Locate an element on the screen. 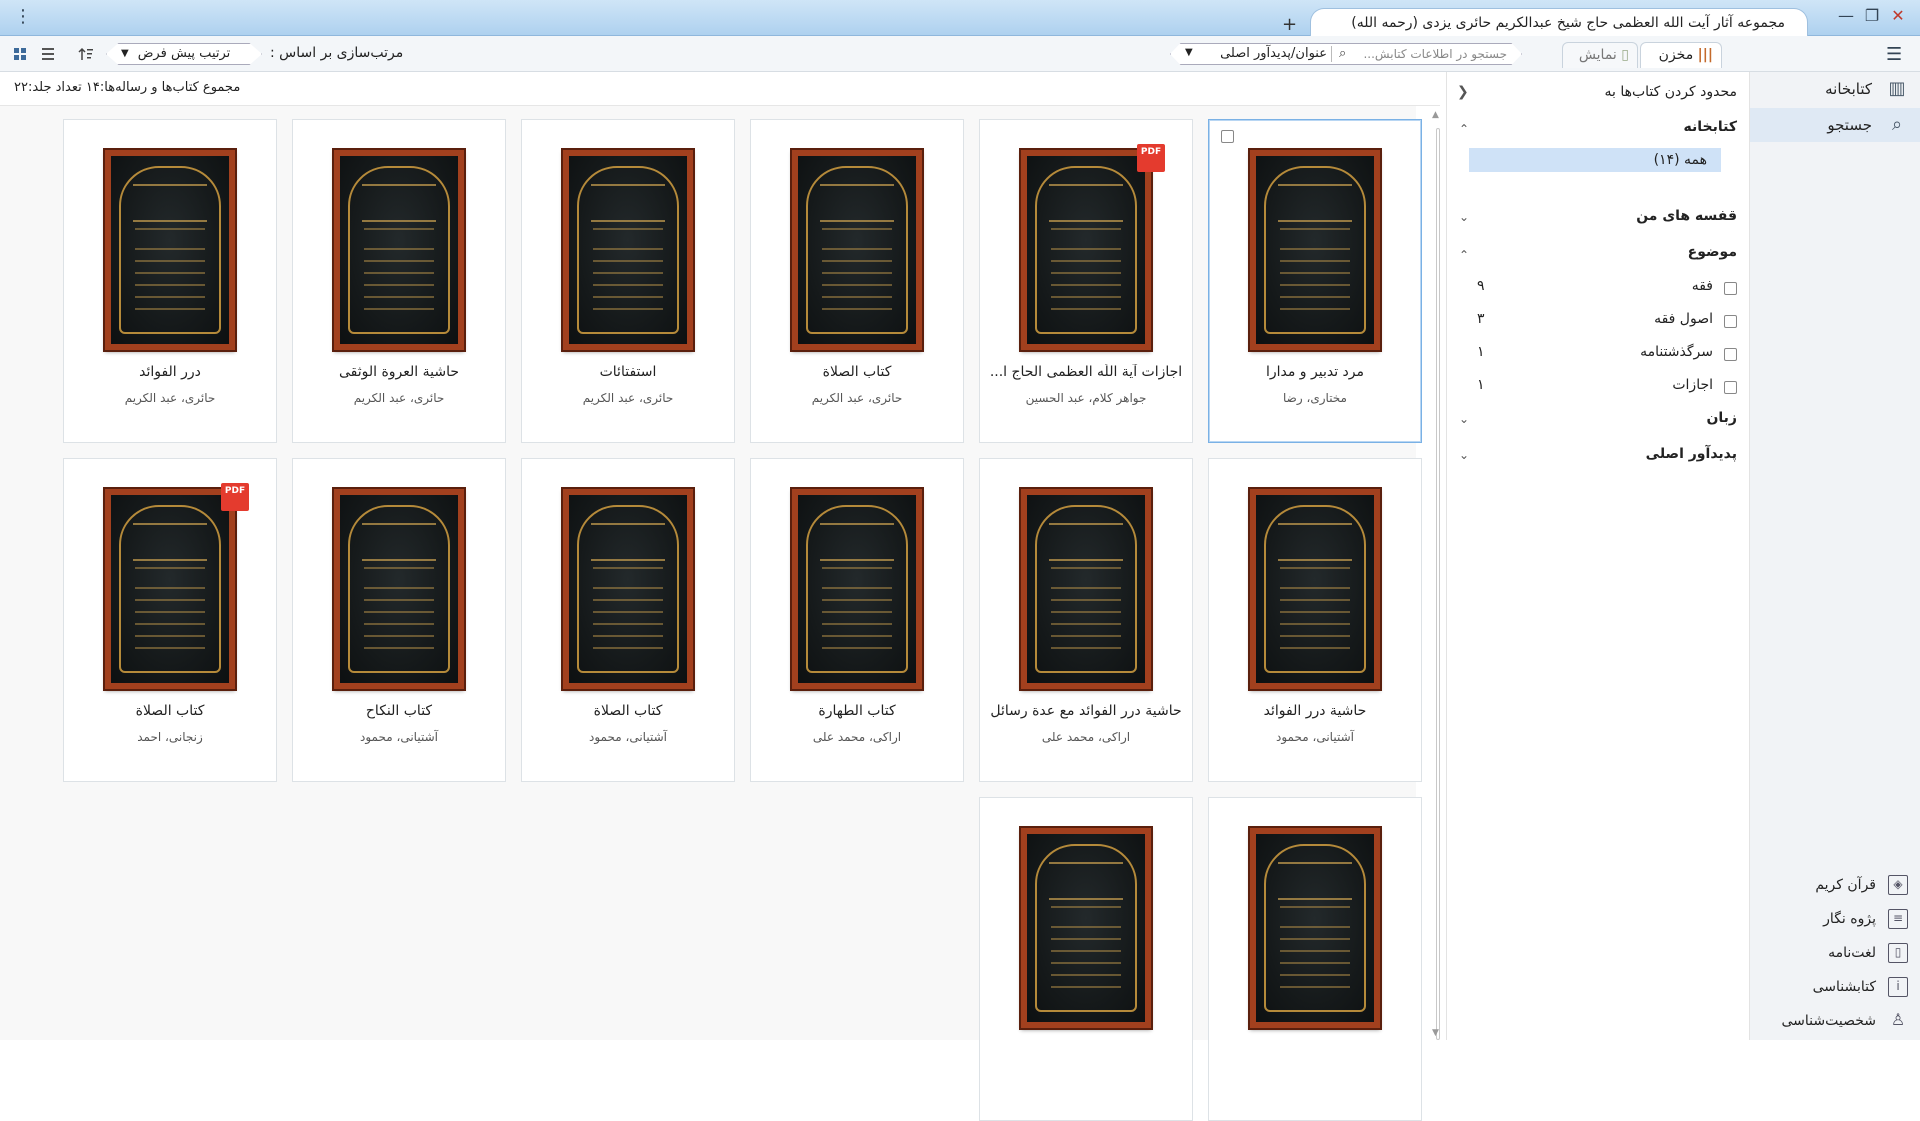 The width and height of the screenshot is (1920, 1121). minimize-icon: — is located at coordinates (1846, 15).